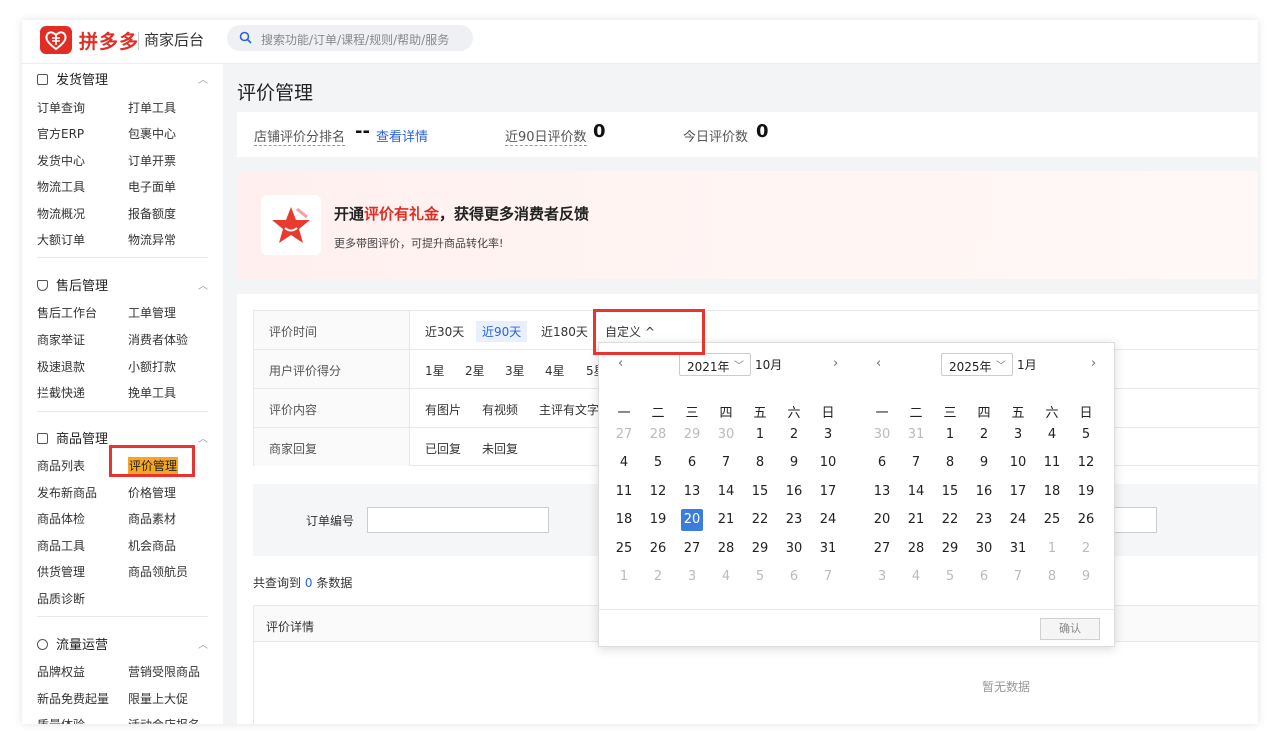 This screenshot has width=1280, height=747. What do you see at coordinates (624, 492) in the screenshot?
I see `calendar-day: 11` at bounding box center [624, 492].